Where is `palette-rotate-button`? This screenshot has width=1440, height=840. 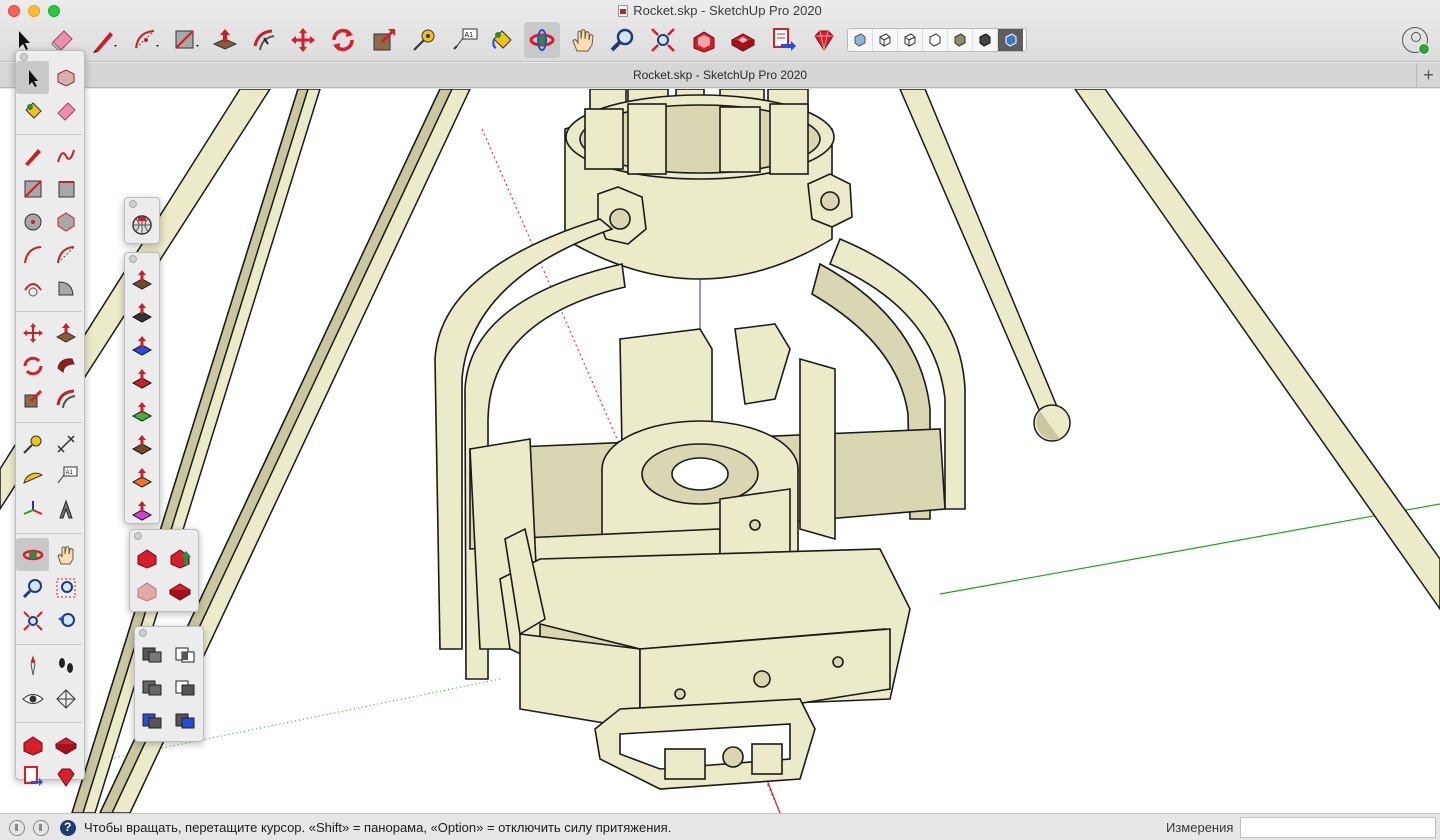
palette-rotate-button is located at coordinates (32, 365).